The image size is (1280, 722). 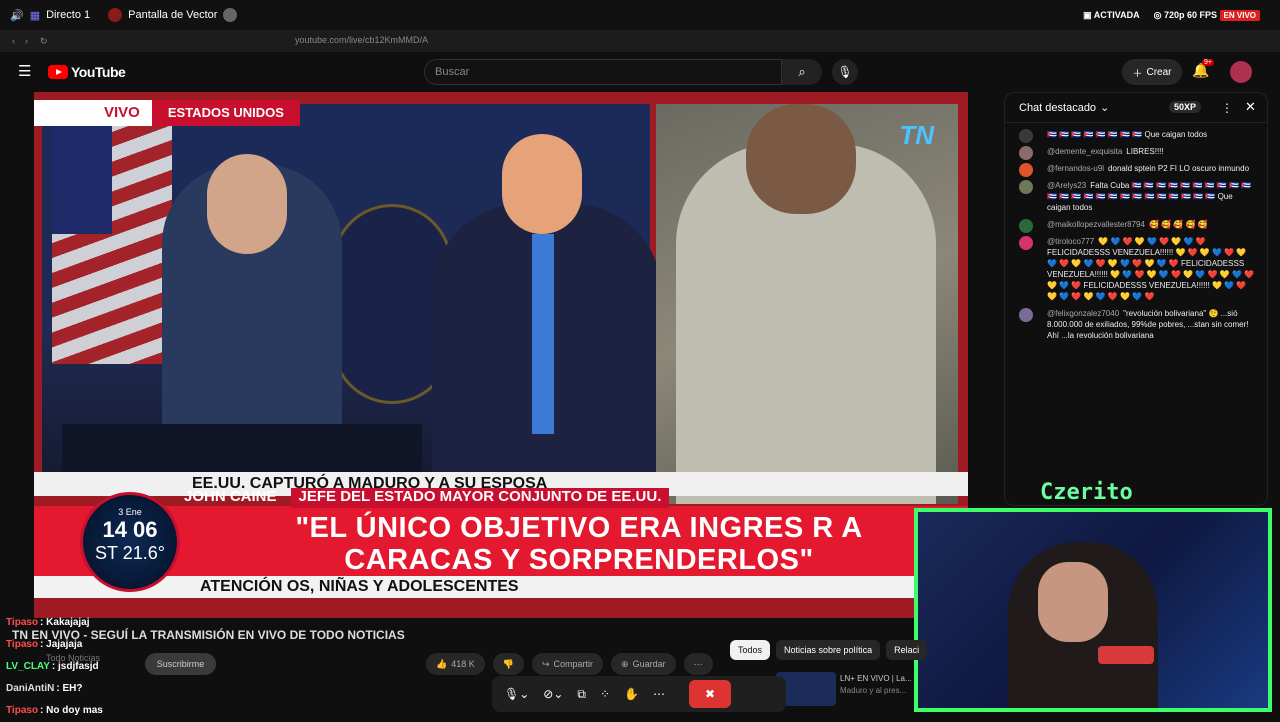 What do you see at coordinates (115, 15) in the screenshot?
I see `vector-icon` at bounding box center [115, 15].